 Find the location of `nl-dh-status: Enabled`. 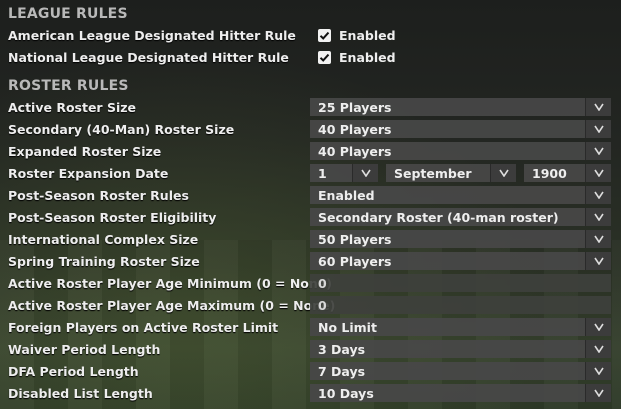

nl-dh-status: Enabled is located at coordinates (367, 57).